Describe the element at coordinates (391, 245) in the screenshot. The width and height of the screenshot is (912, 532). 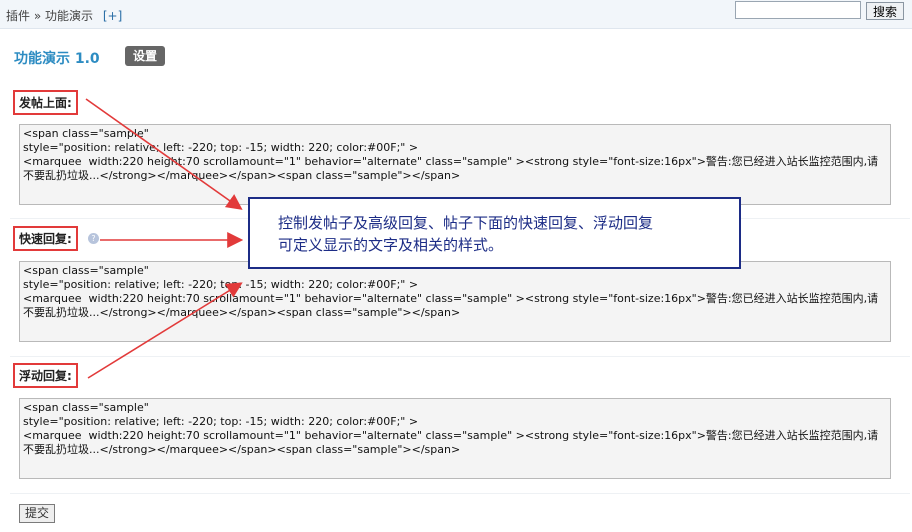
I see `callout-line-2: 可定义显示的文字及相关的样式。` at that location.